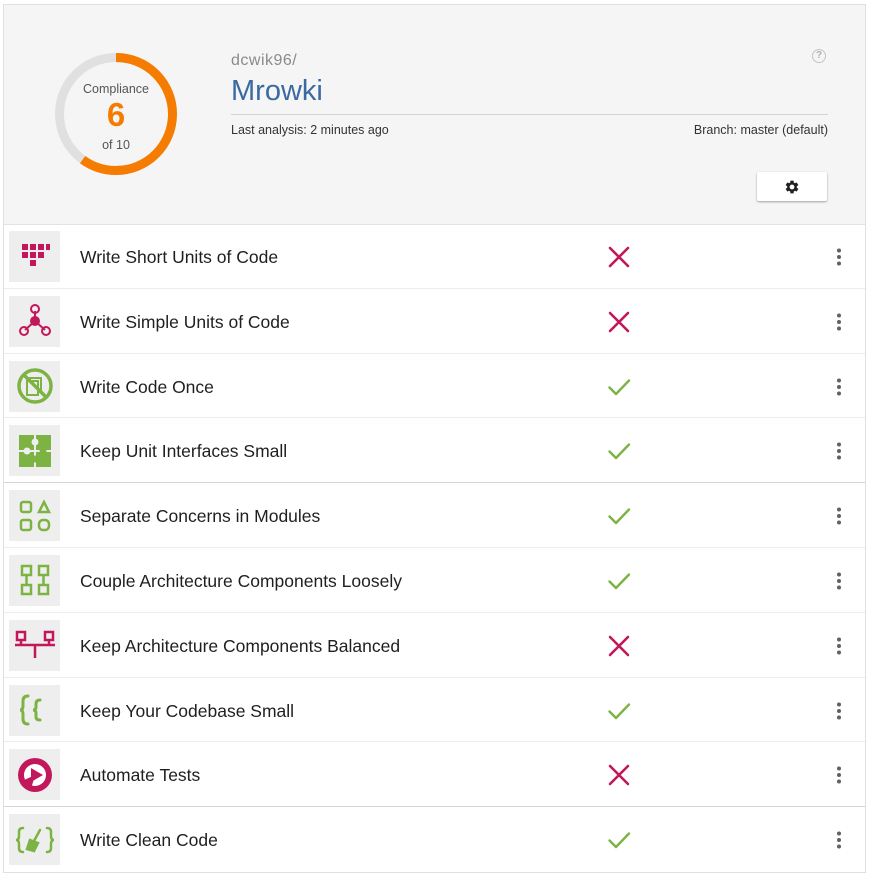 This screenshot has width=870, height=878. I want to click on compliance-value: 6, so click(116, 114).